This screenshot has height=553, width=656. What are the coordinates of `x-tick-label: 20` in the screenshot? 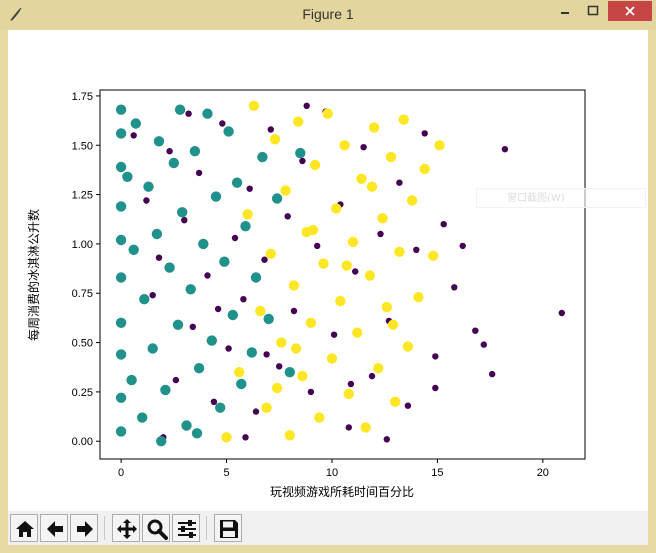 It's located at (543, 473).